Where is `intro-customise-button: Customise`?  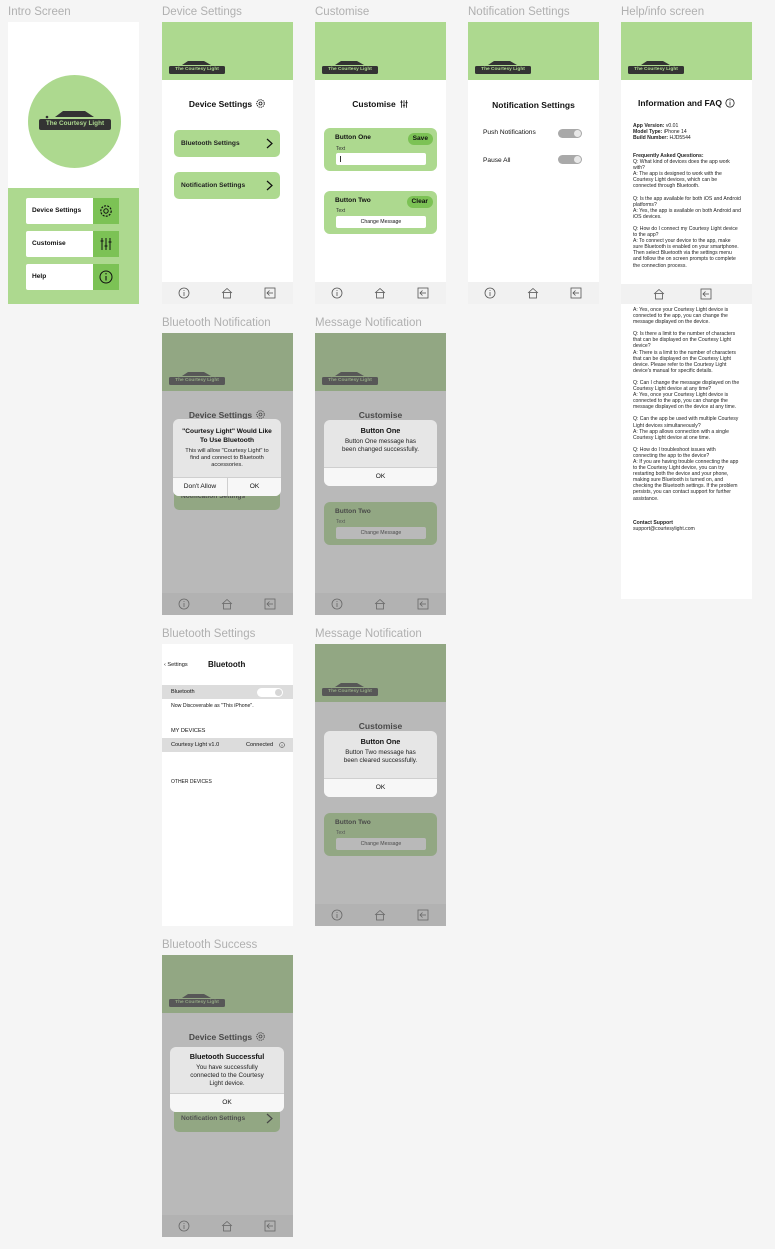 intro-customise-button: Customise is located at coordinates (72, 244).